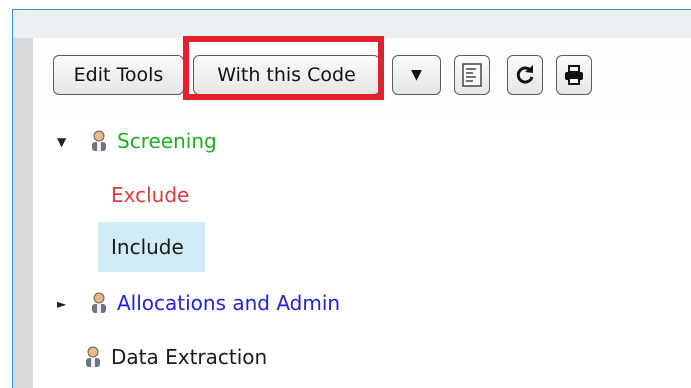 This screenshot has width=691, height=388. I want to click on refresh-icon, so click(525, 74).